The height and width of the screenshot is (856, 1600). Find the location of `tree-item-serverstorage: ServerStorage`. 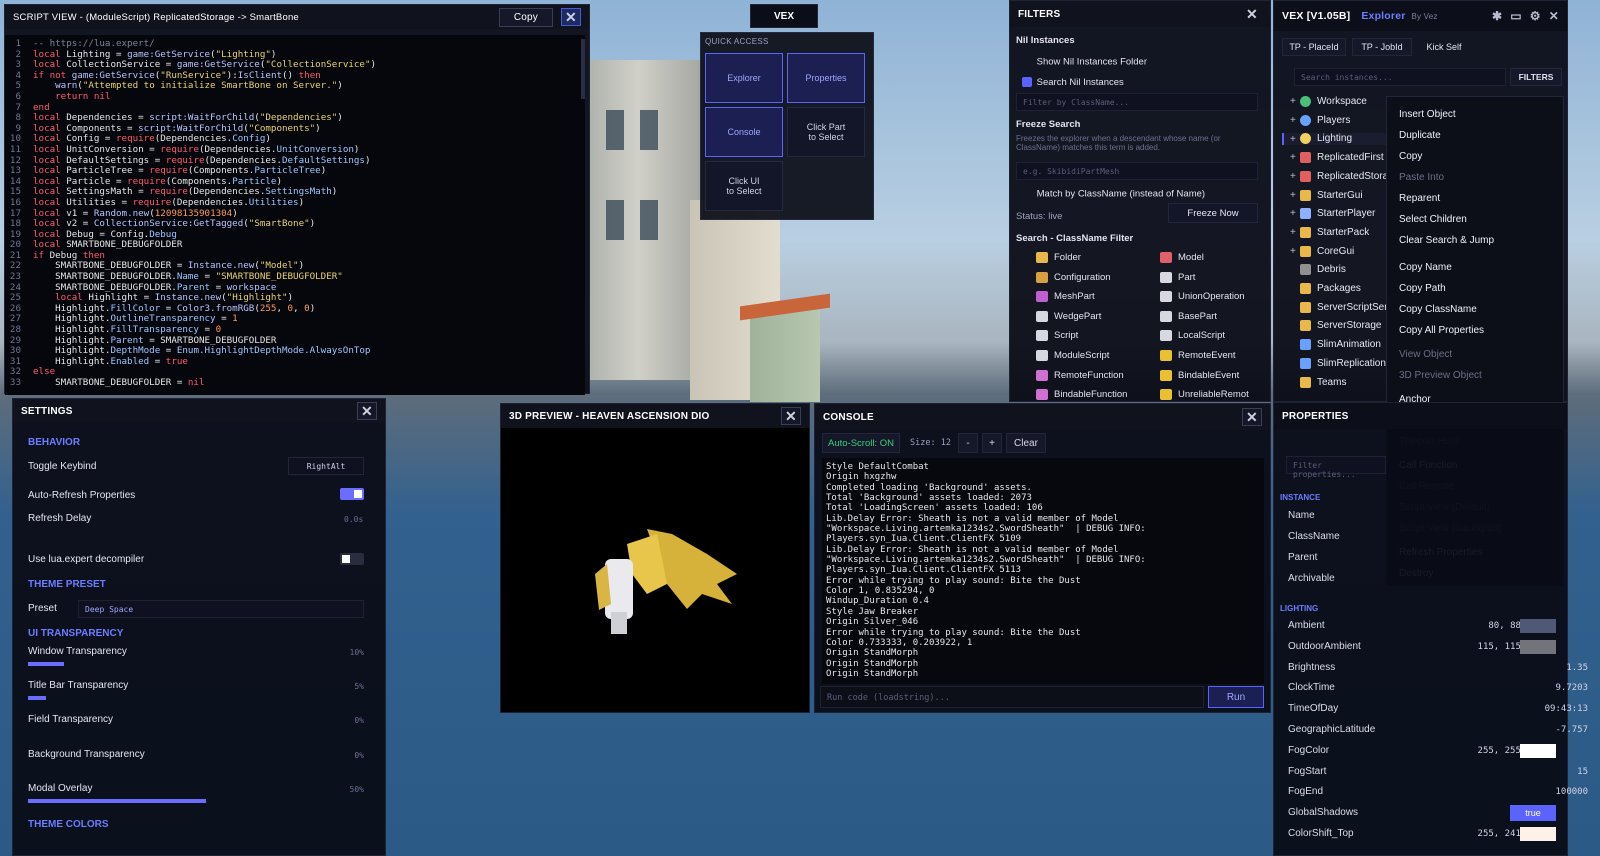

tree-item-serverstorage: ServerStorage is located at coordinates (1338, 326).